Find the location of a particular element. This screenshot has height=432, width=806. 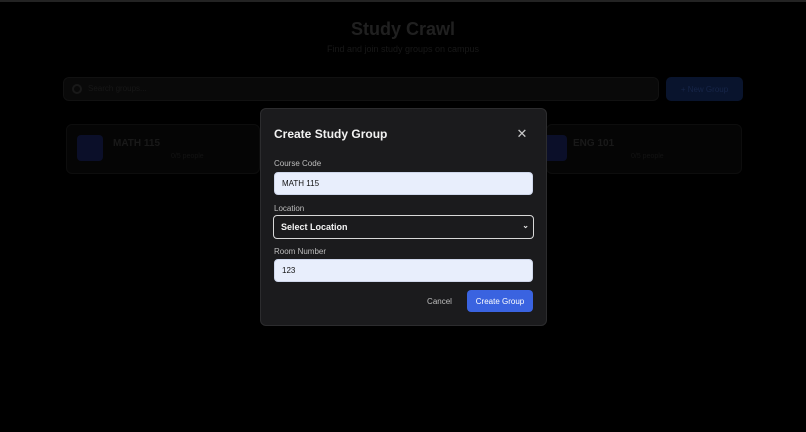

dialog-title: Create Study Group is located at coordinates (331, 134).